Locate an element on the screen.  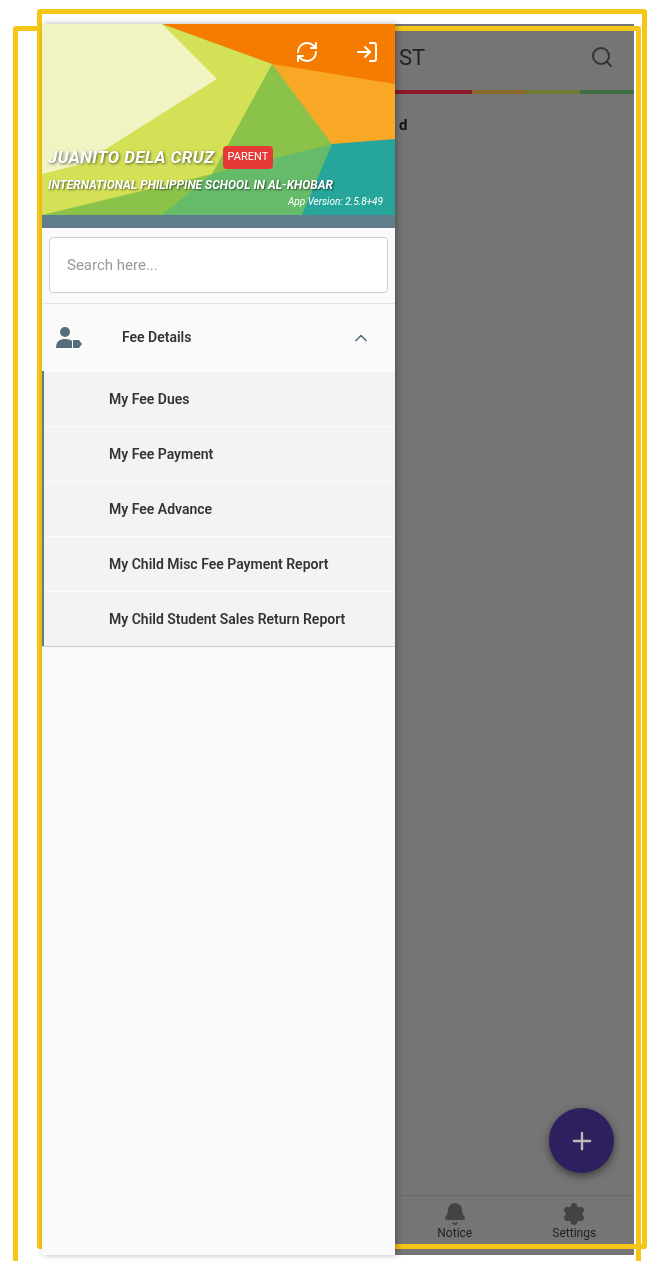
settings-icon is located at coordinates (574, 1214).